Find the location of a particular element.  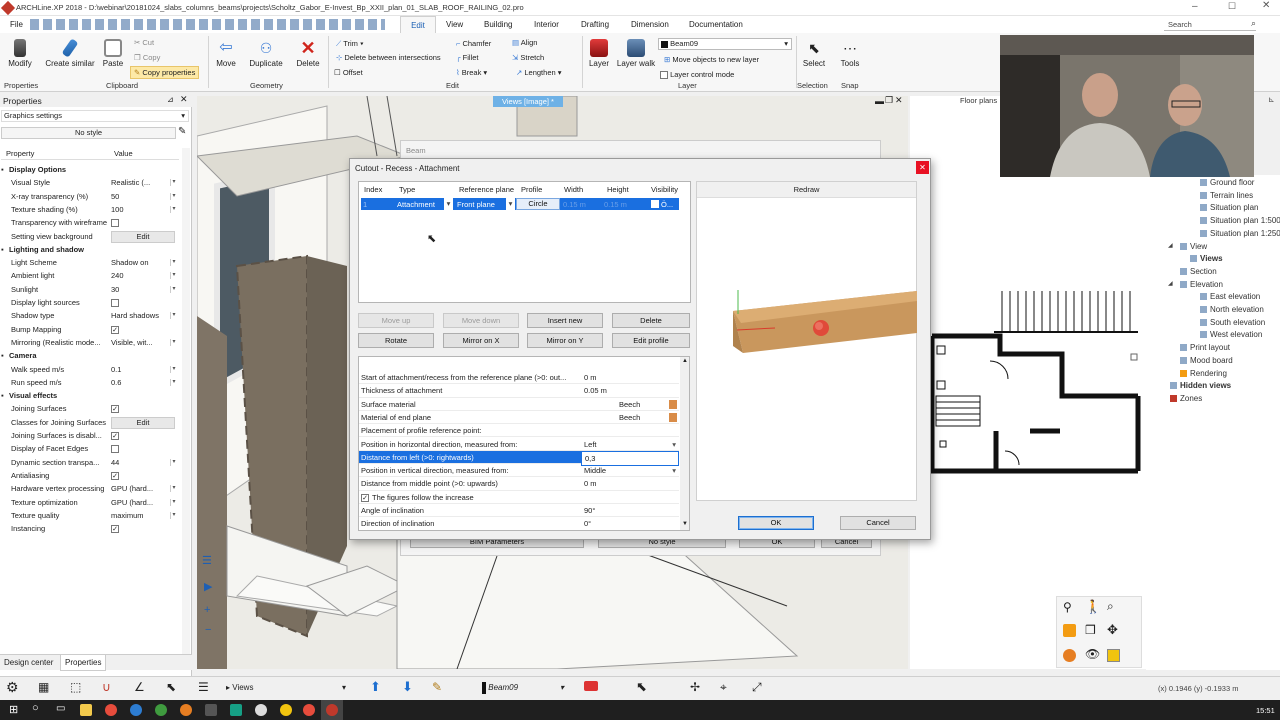

column-header: Index is located at coordinates (373, 189).